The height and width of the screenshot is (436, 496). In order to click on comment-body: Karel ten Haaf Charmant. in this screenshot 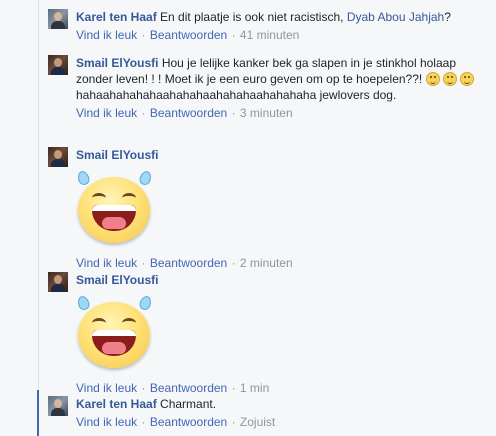, I will do `click(282, 404)`.